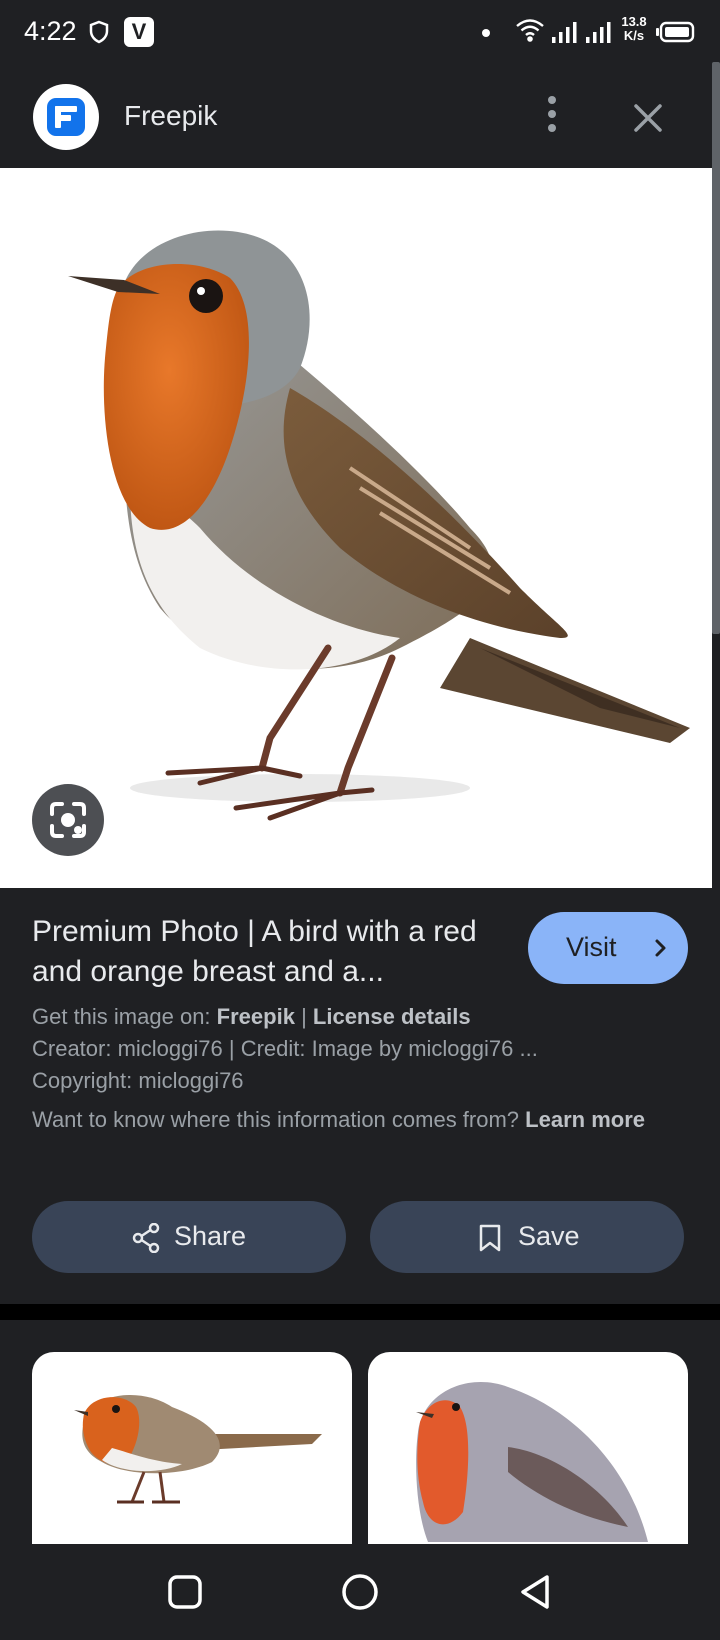 The height and width of the screenshot is (1640, 720). What do you see at coordinates (360, 31) in the screenshot?
I see `status-bar: 4:22 V 13.8 K/s` at bounding box center [360, 31].